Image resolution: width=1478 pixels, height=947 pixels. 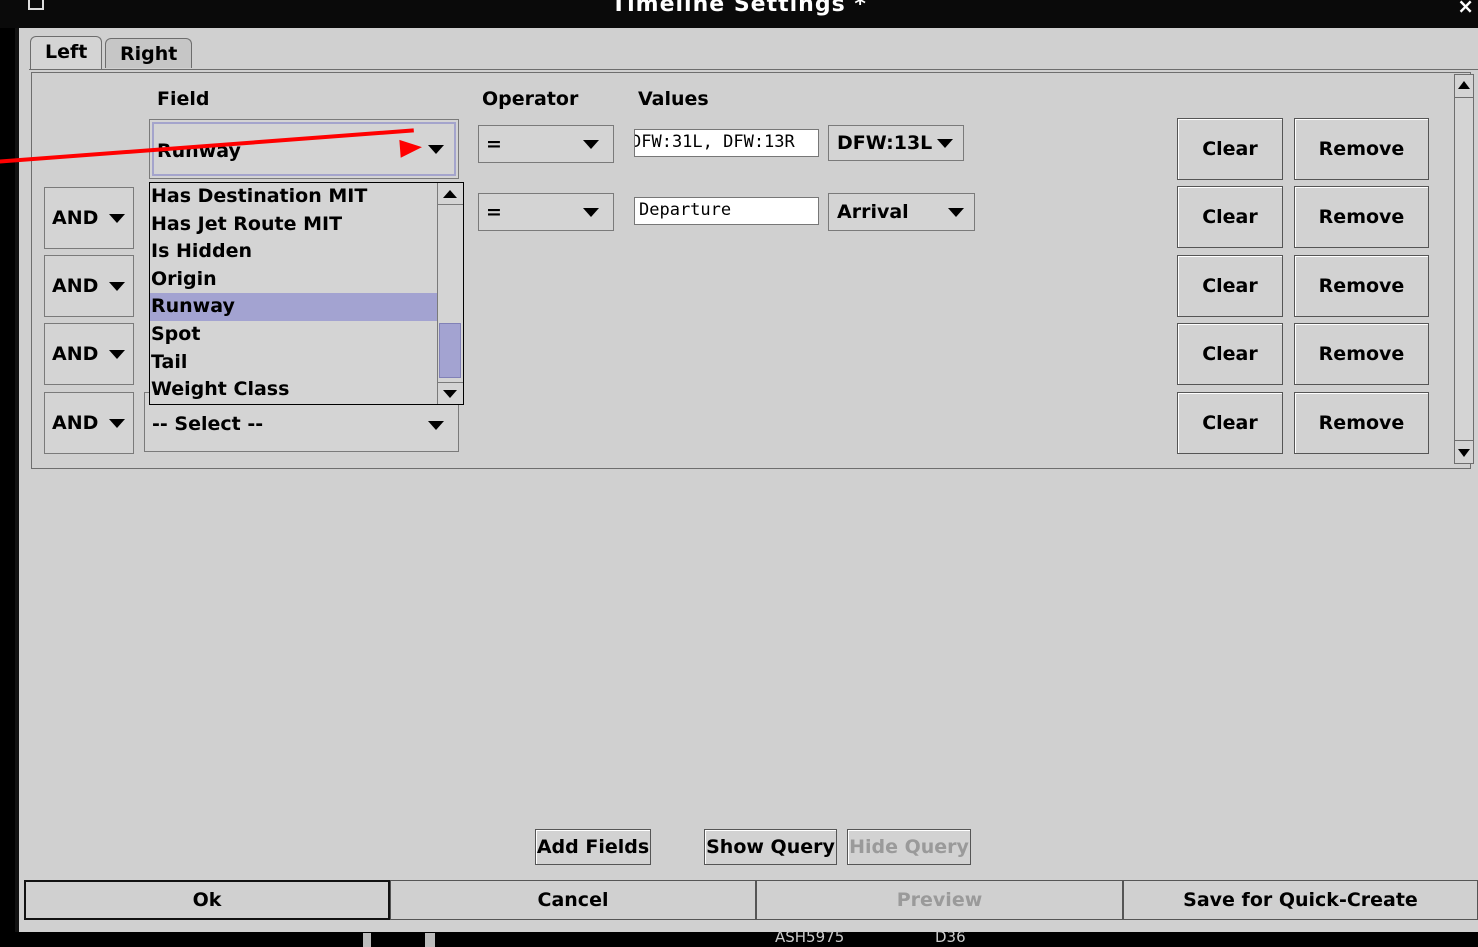 What do you see at coordinates (950, 937) in the screenshot?
I see `gate-label: D36` at bounding box center [950, 937].